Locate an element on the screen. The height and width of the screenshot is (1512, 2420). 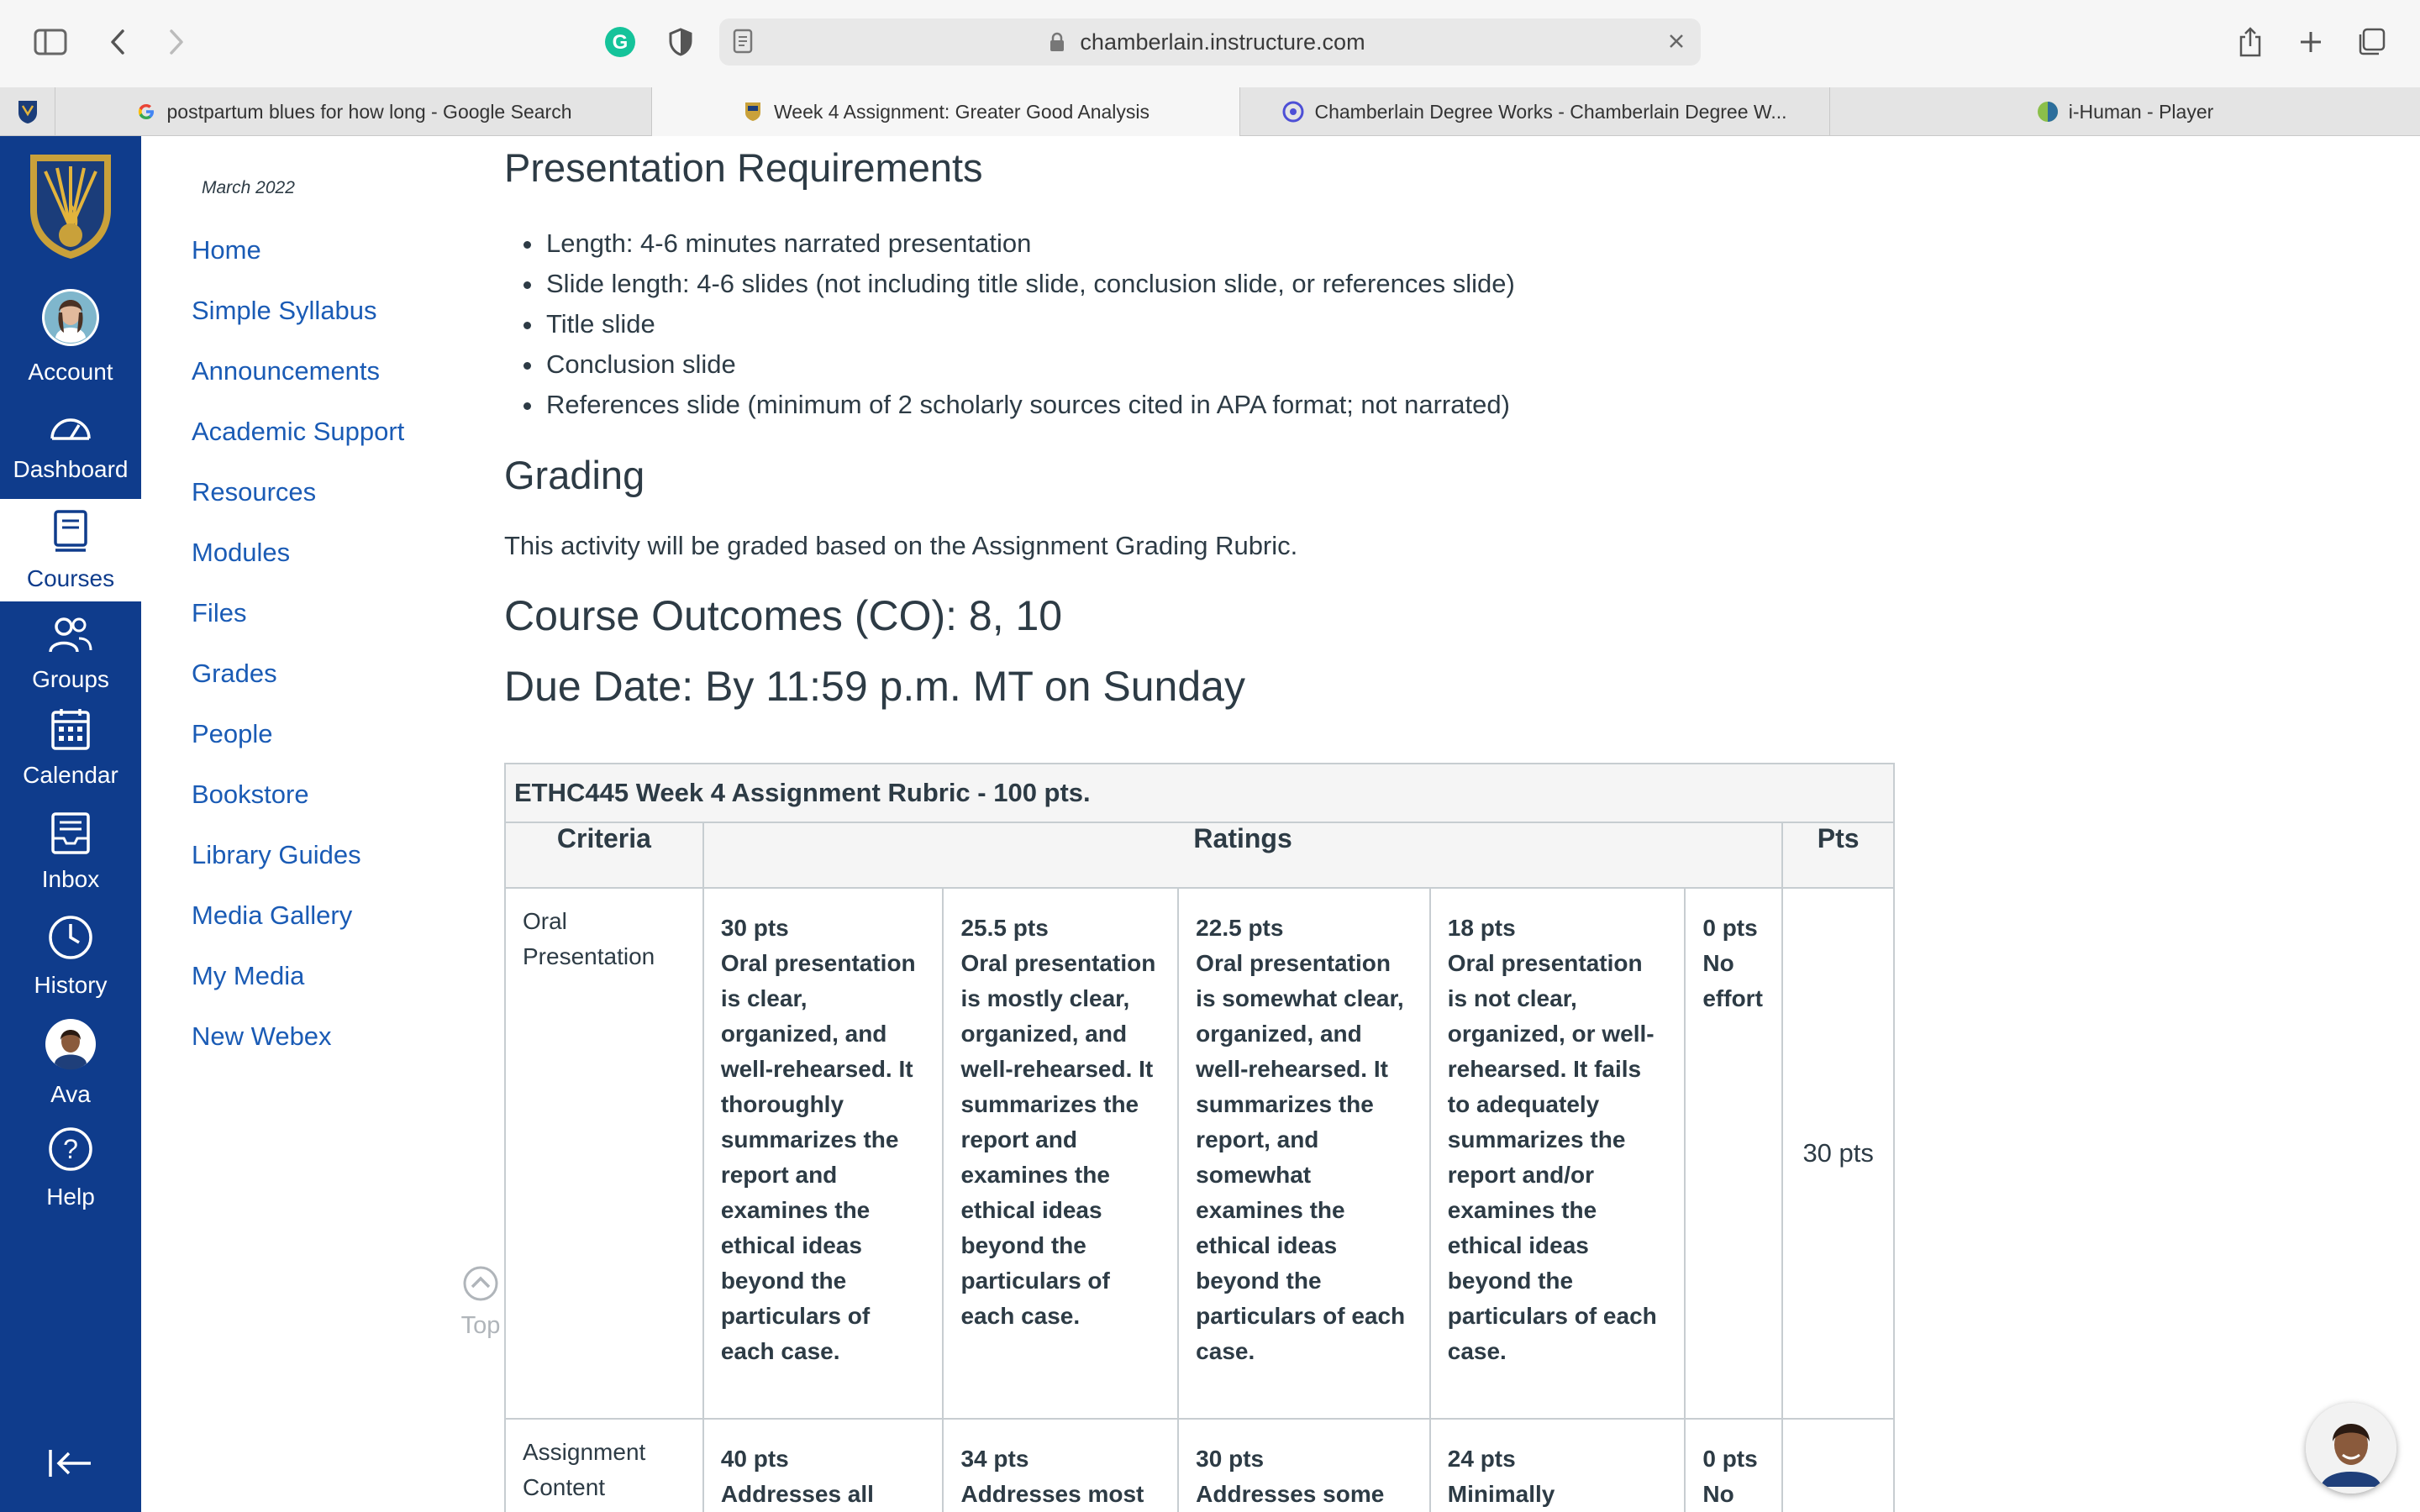
criterion-points is located at coordinates (1838, 1465).